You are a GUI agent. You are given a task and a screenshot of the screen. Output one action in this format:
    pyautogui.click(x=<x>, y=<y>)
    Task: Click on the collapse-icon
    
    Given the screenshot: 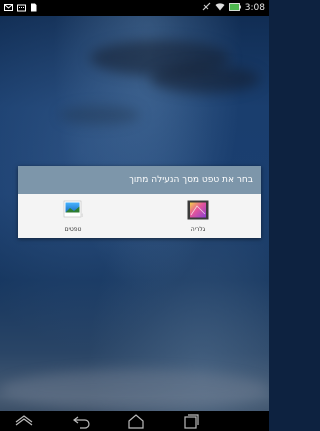 What is the action you would take?
    pyautogui.click(x=24, y=422)
    